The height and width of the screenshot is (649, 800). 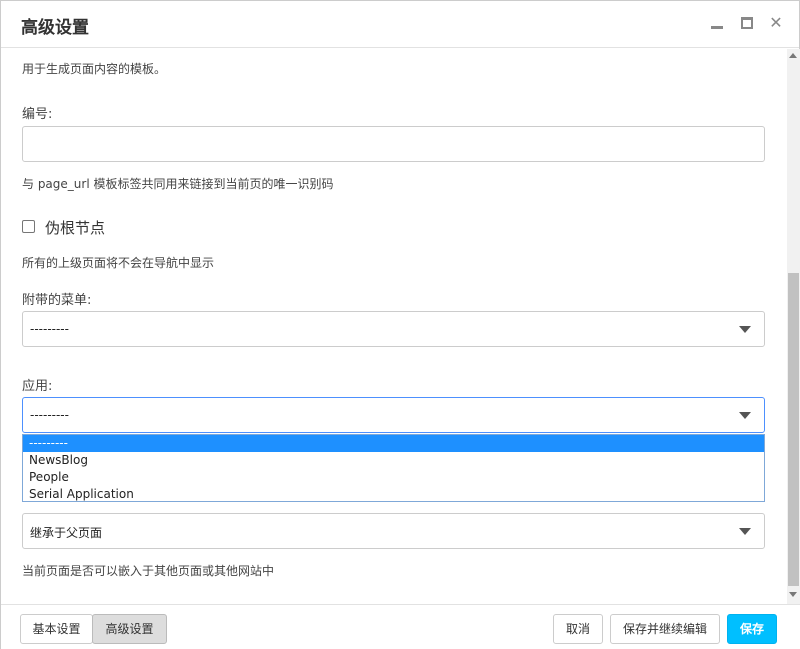 I want to click on soft-root-checkbox, so click(x=28, y=226).